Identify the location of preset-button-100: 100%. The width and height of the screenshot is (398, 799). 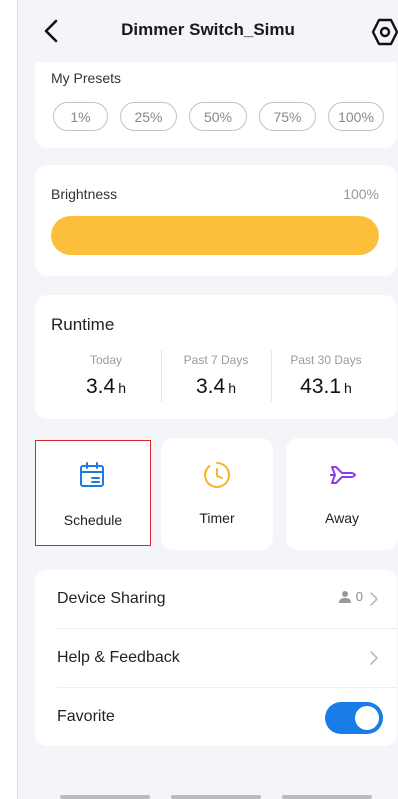
(356, 116).